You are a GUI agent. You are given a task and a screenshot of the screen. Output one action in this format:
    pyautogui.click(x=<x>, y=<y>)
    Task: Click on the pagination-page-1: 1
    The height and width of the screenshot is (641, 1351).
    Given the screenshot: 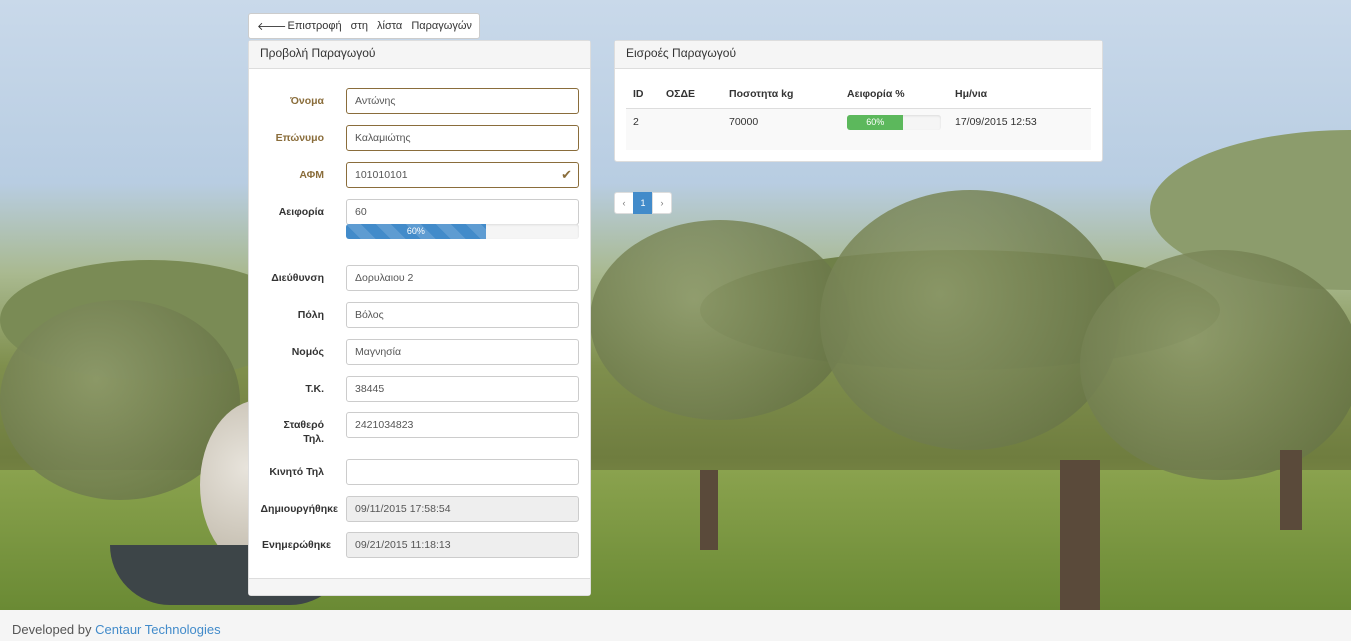 What is the action you would take?
    pyautogui.click(x=643, y=203)
    